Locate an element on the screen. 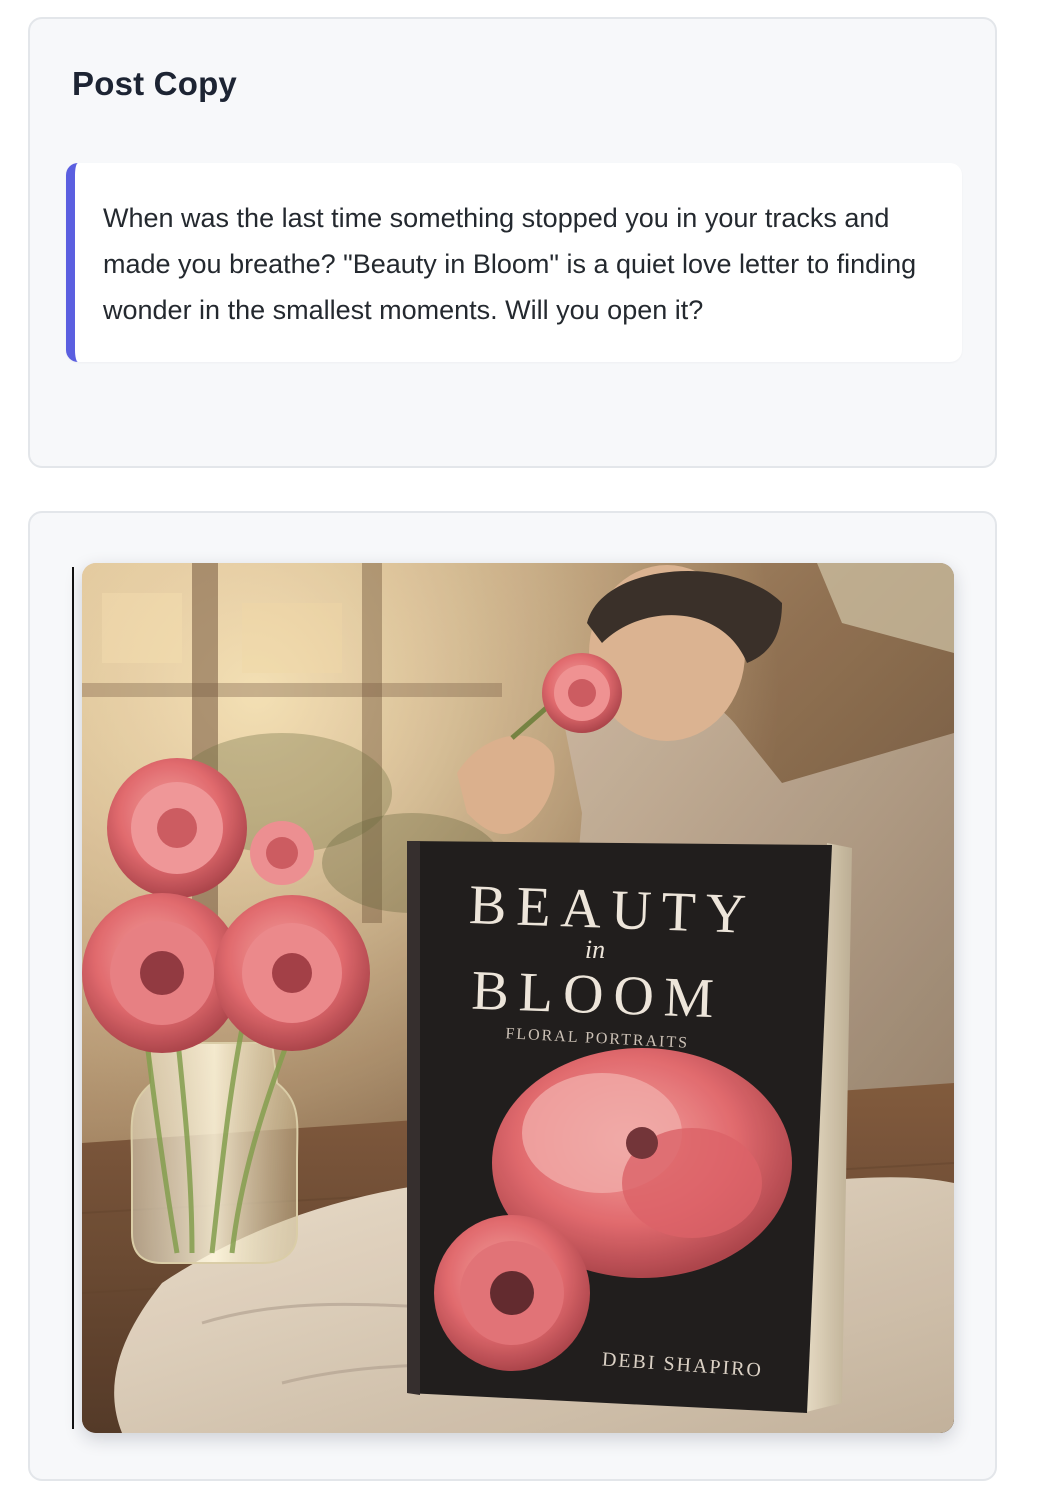 The width and height of the screenshot is (1042, 1500). post-copy-title: Post Copy is located at coordinates (154, 83).